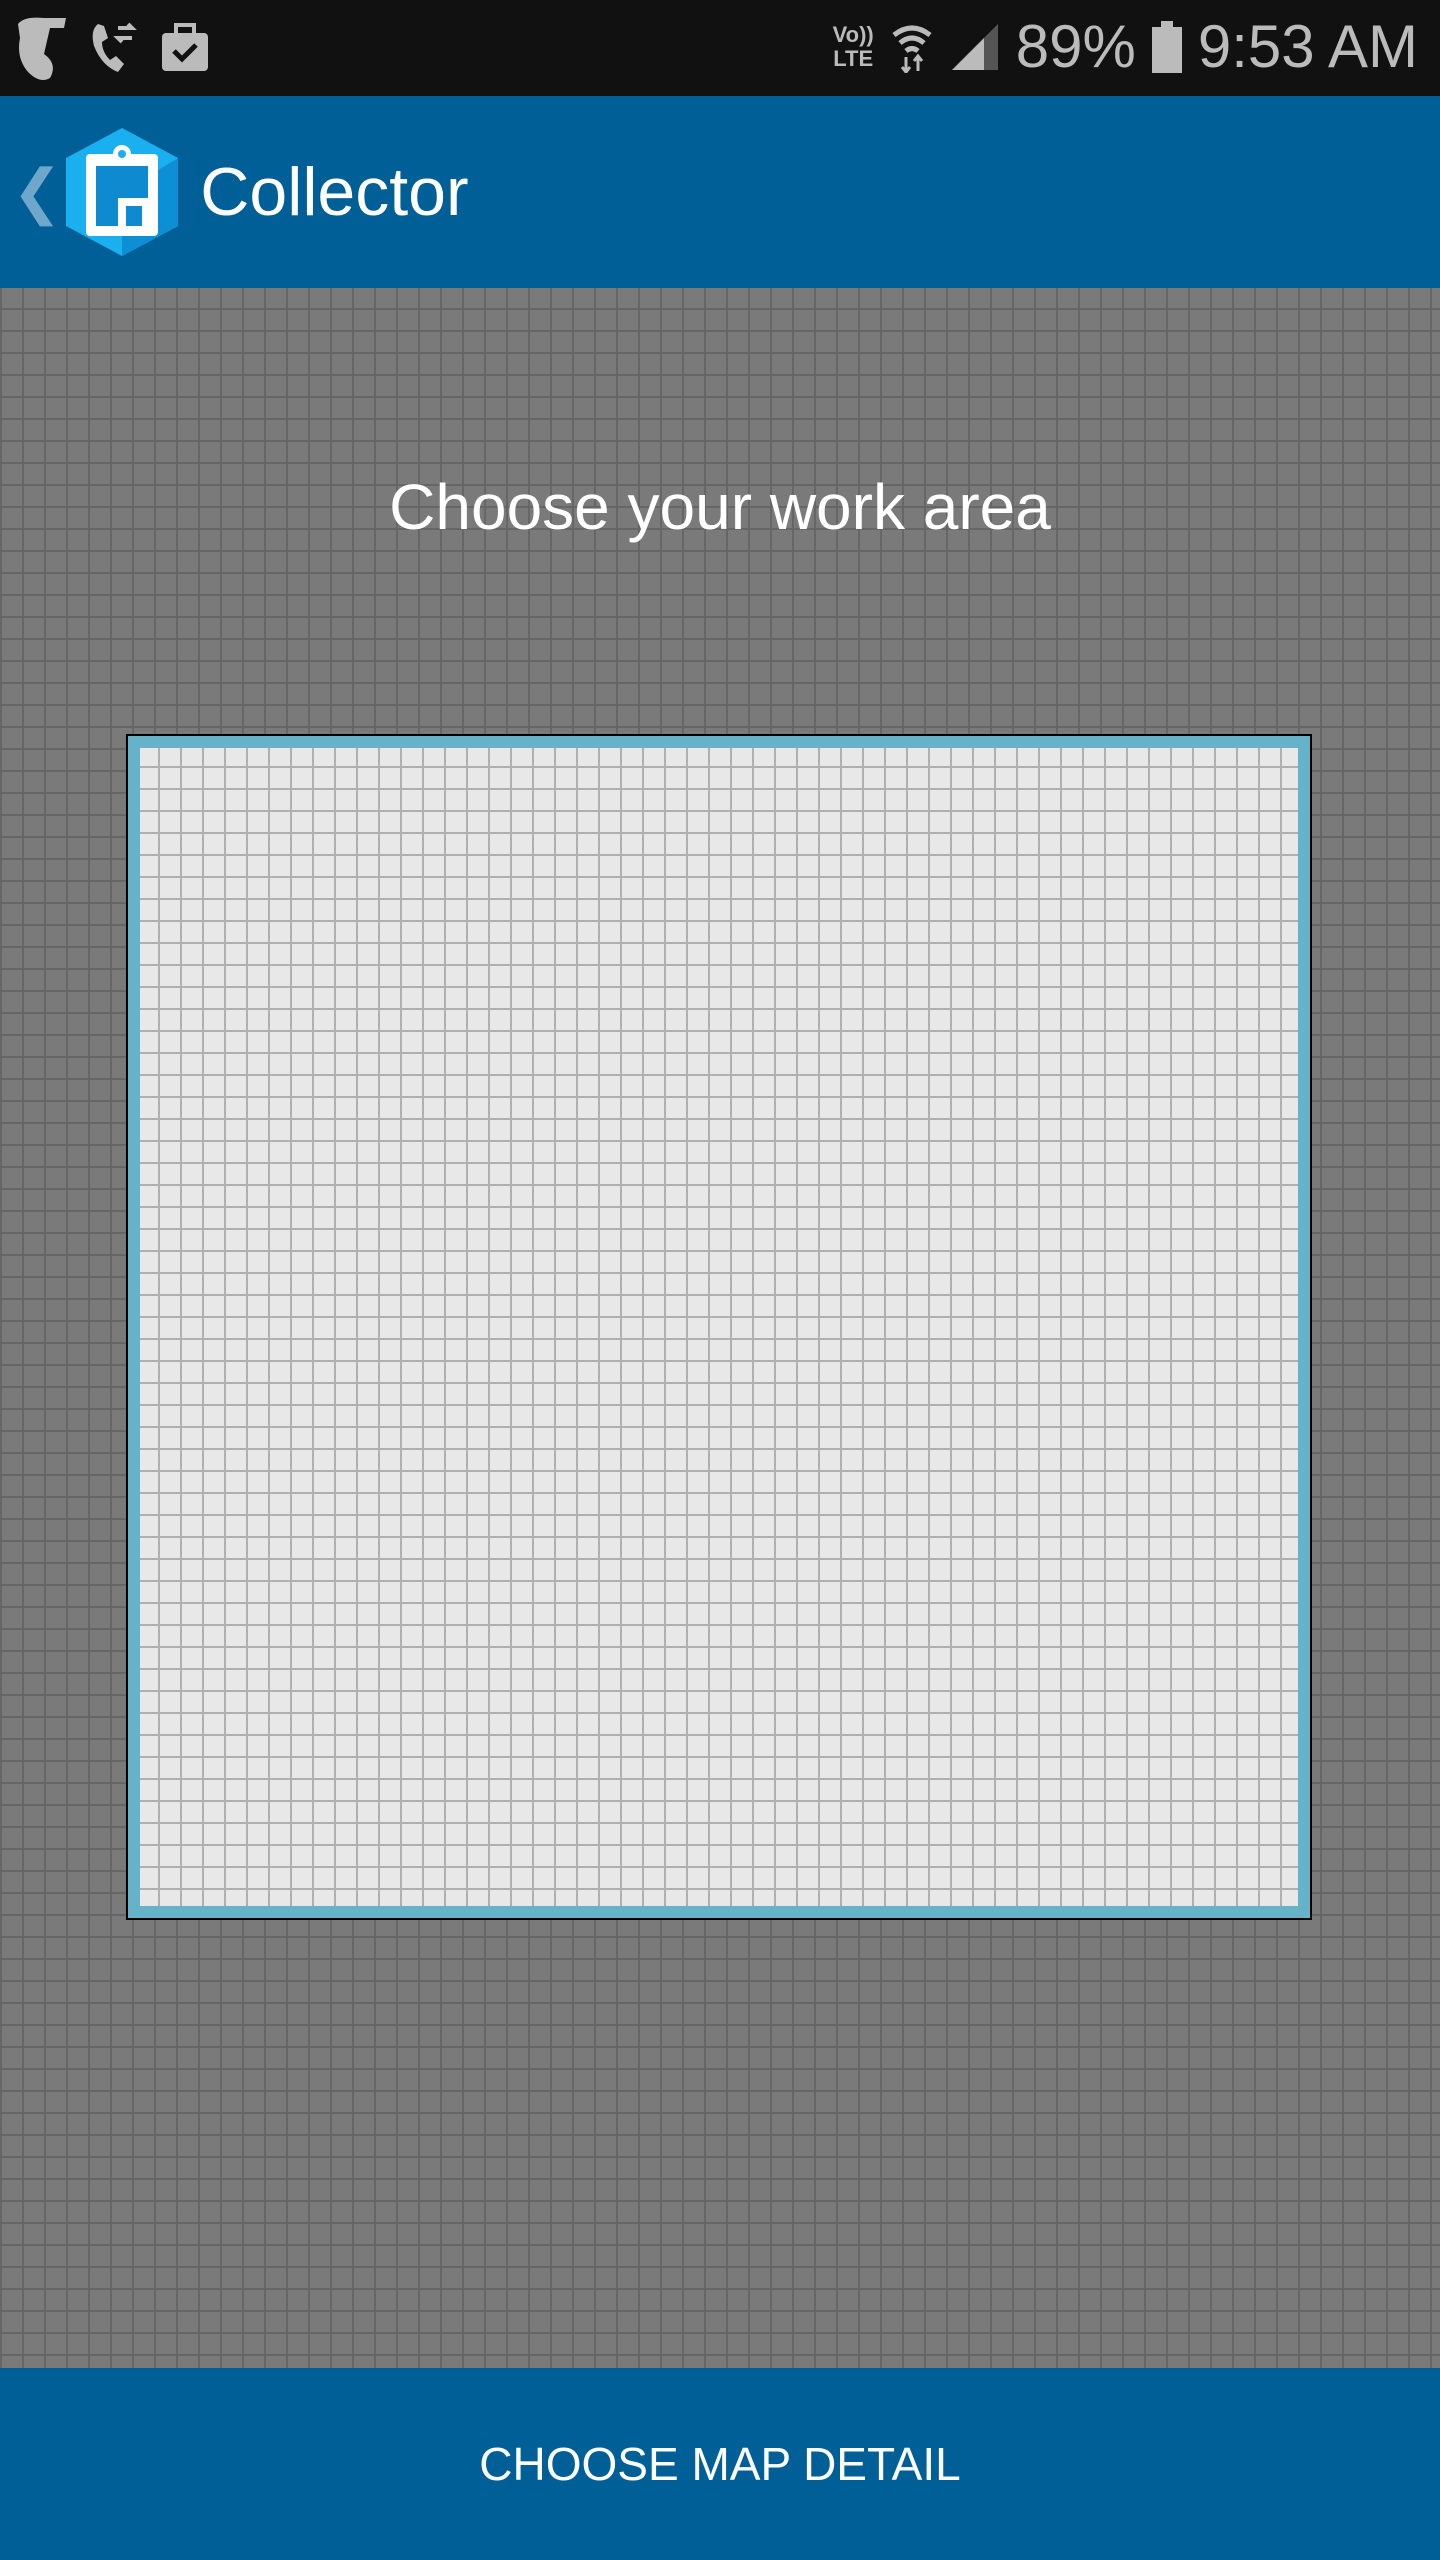  I want to click on status-bar: Vo)) LTE 89% 9:53 AM, so click(720, 48).